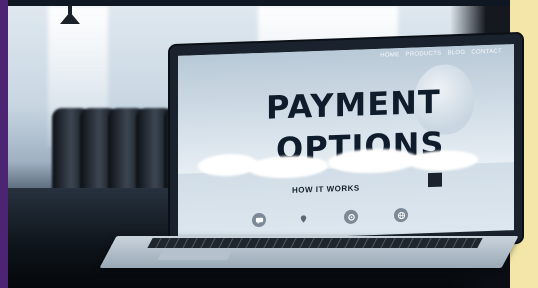  What do you see at coordinates (351, 217) in the screenshot?
I see `gear-icon` at bounding box center [351, 217].